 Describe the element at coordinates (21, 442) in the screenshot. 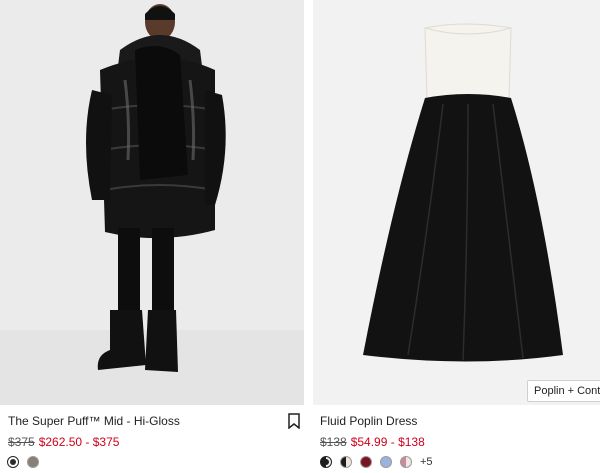

I see `price-original: $375` at that location.